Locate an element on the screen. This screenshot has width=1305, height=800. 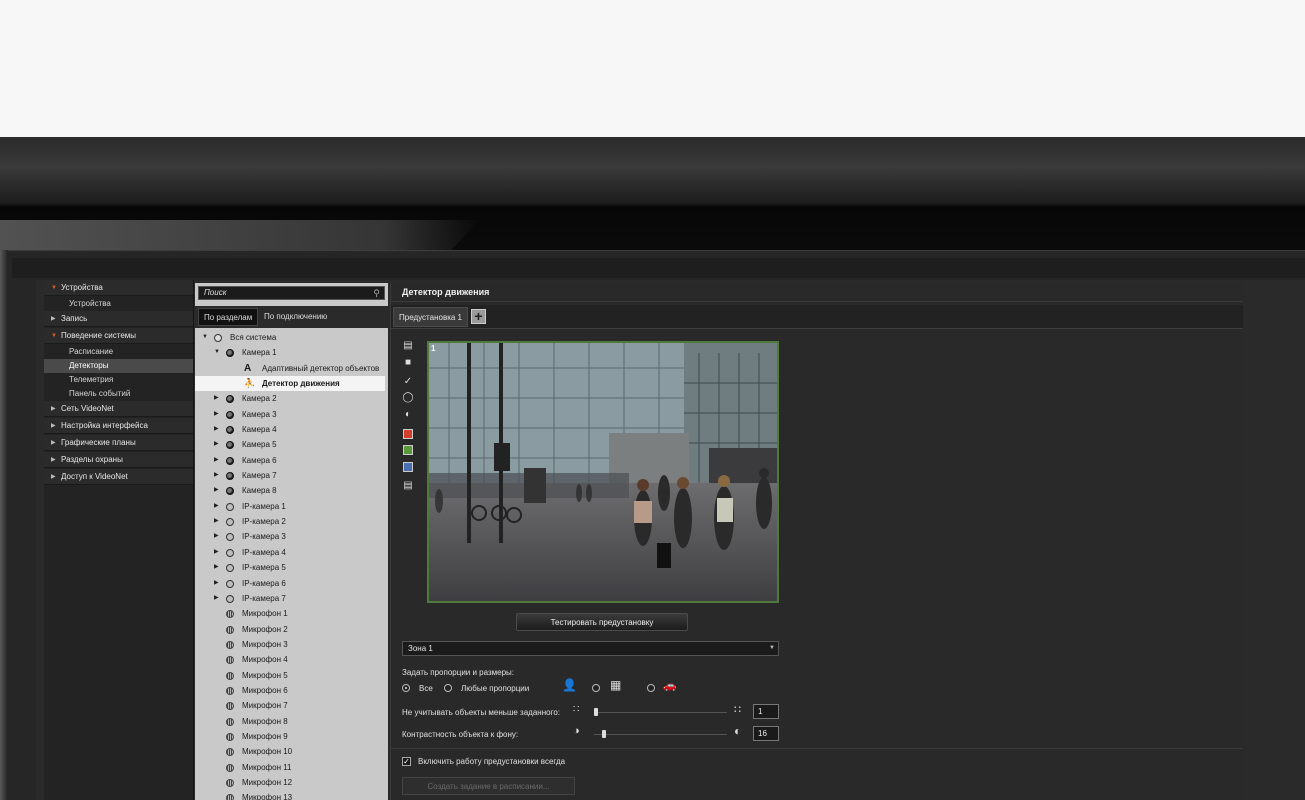
tree-item: Микрофон 5 is located at coordinates (291, 675).